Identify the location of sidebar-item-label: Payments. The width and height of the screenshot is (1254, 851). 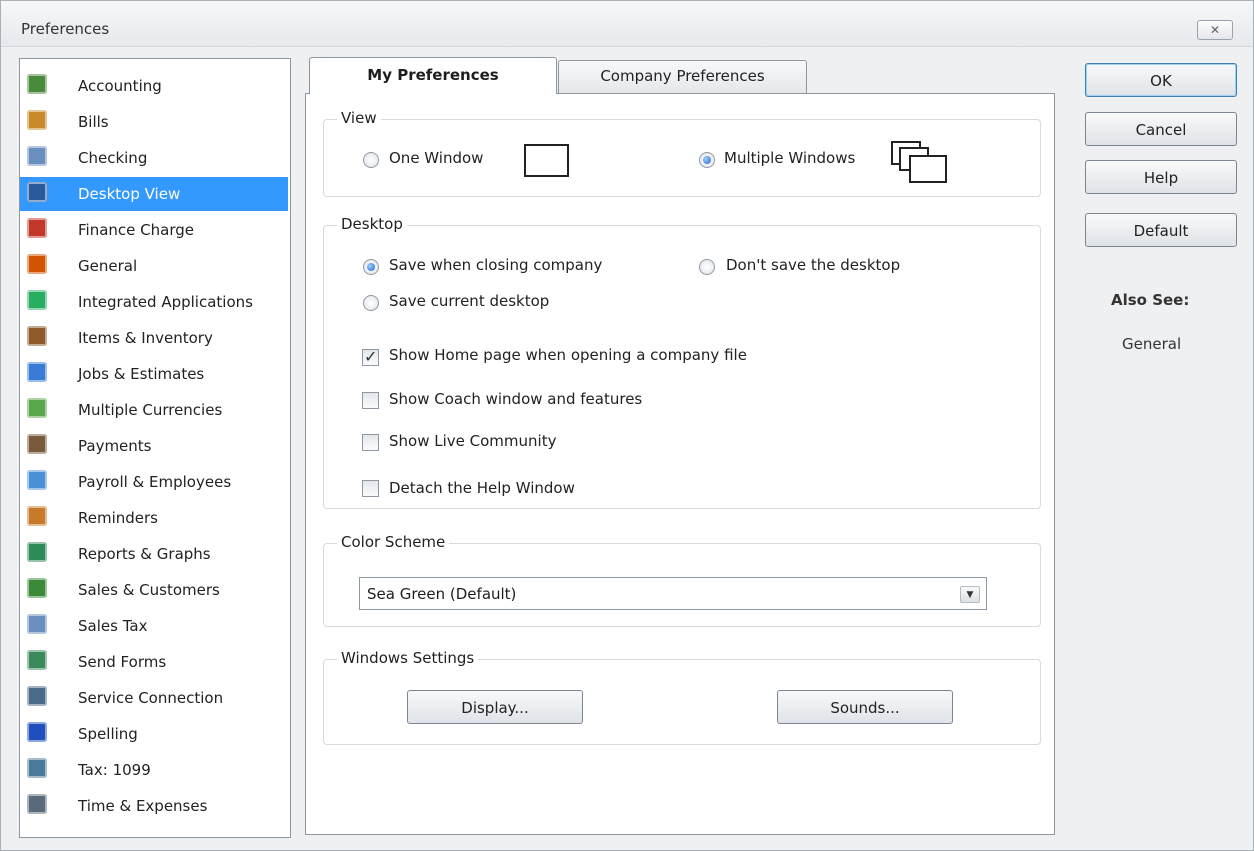
(115, 446).